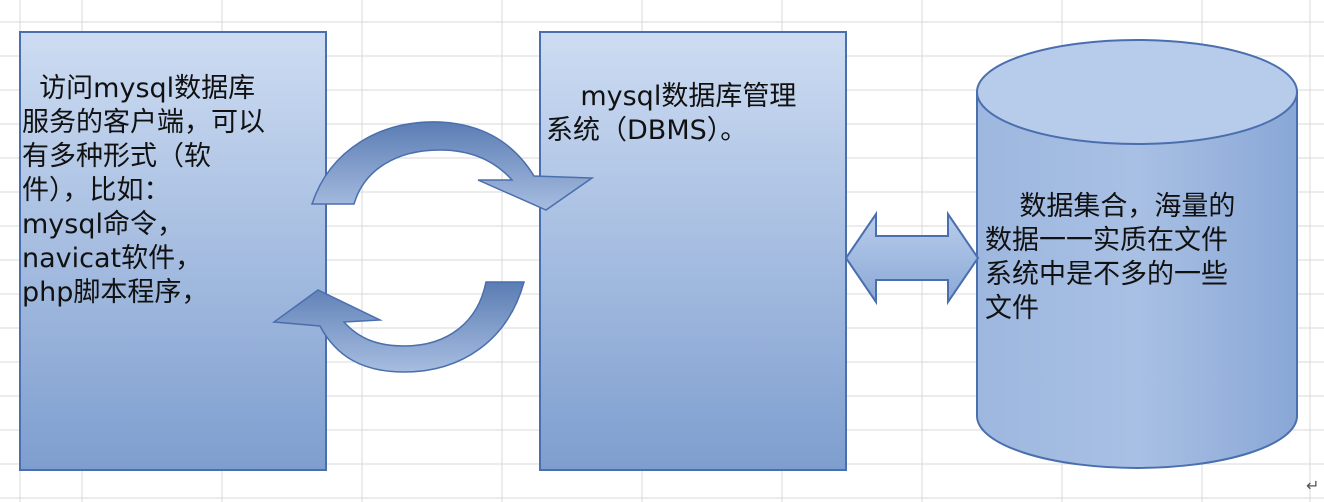  I want to click on data-cylinder-text: 数据集合，海量的 数据一一实质在文件 系统中是不多的一些 文件, so click(1140, 258).